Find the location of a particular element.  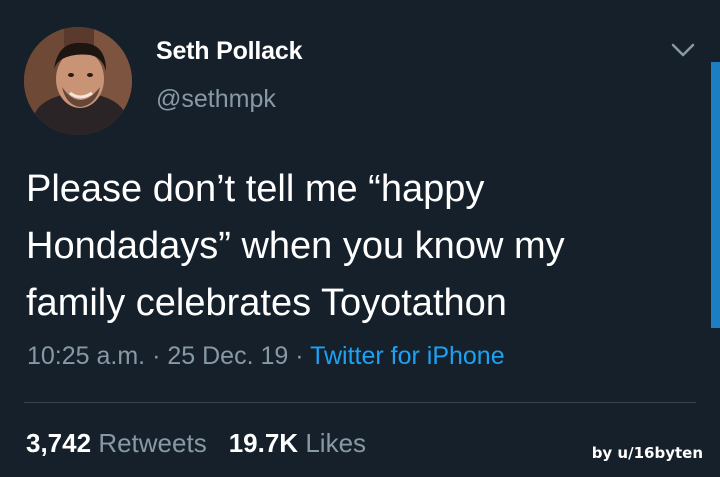

tweet-source-link: Twitter for iPhone is located at coordinates (407, 356).